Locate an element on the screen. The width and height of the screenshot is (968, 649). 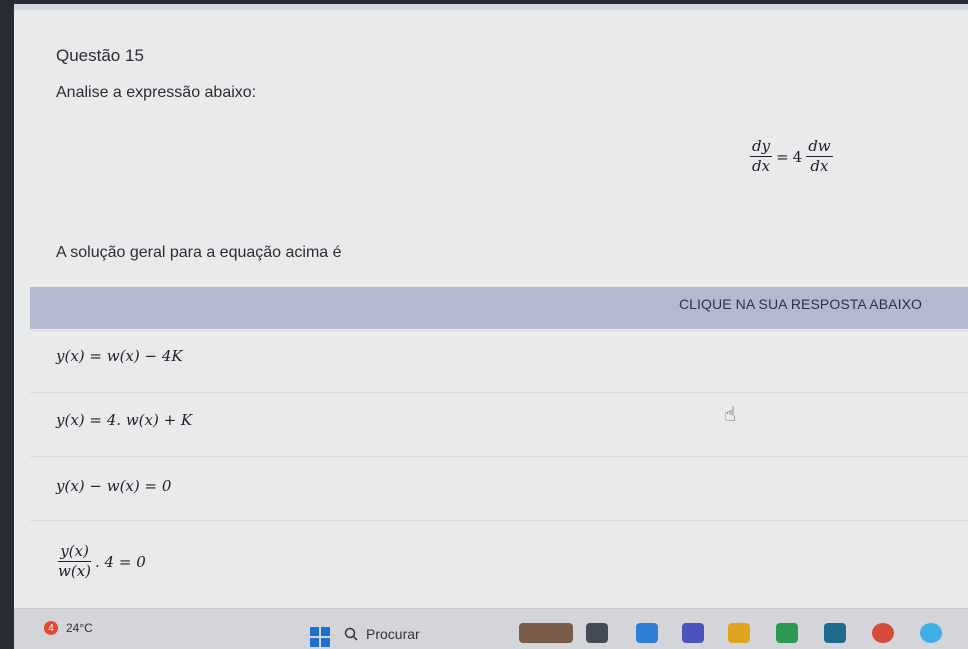
answer-option-4-rest: . 4 = 0 is located at coordinates (120, 561).